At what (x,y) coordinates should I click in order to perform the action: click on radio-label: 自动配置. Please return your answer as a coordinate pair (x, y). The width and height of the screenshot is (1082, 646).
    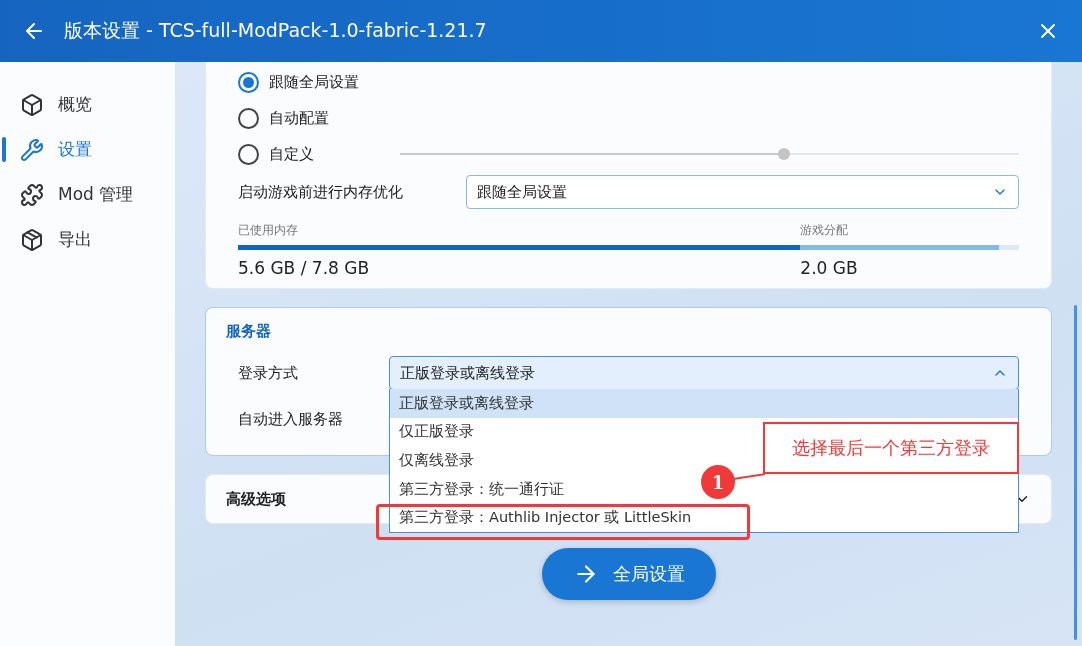
    Looking at the image, I should click on (299, 118).